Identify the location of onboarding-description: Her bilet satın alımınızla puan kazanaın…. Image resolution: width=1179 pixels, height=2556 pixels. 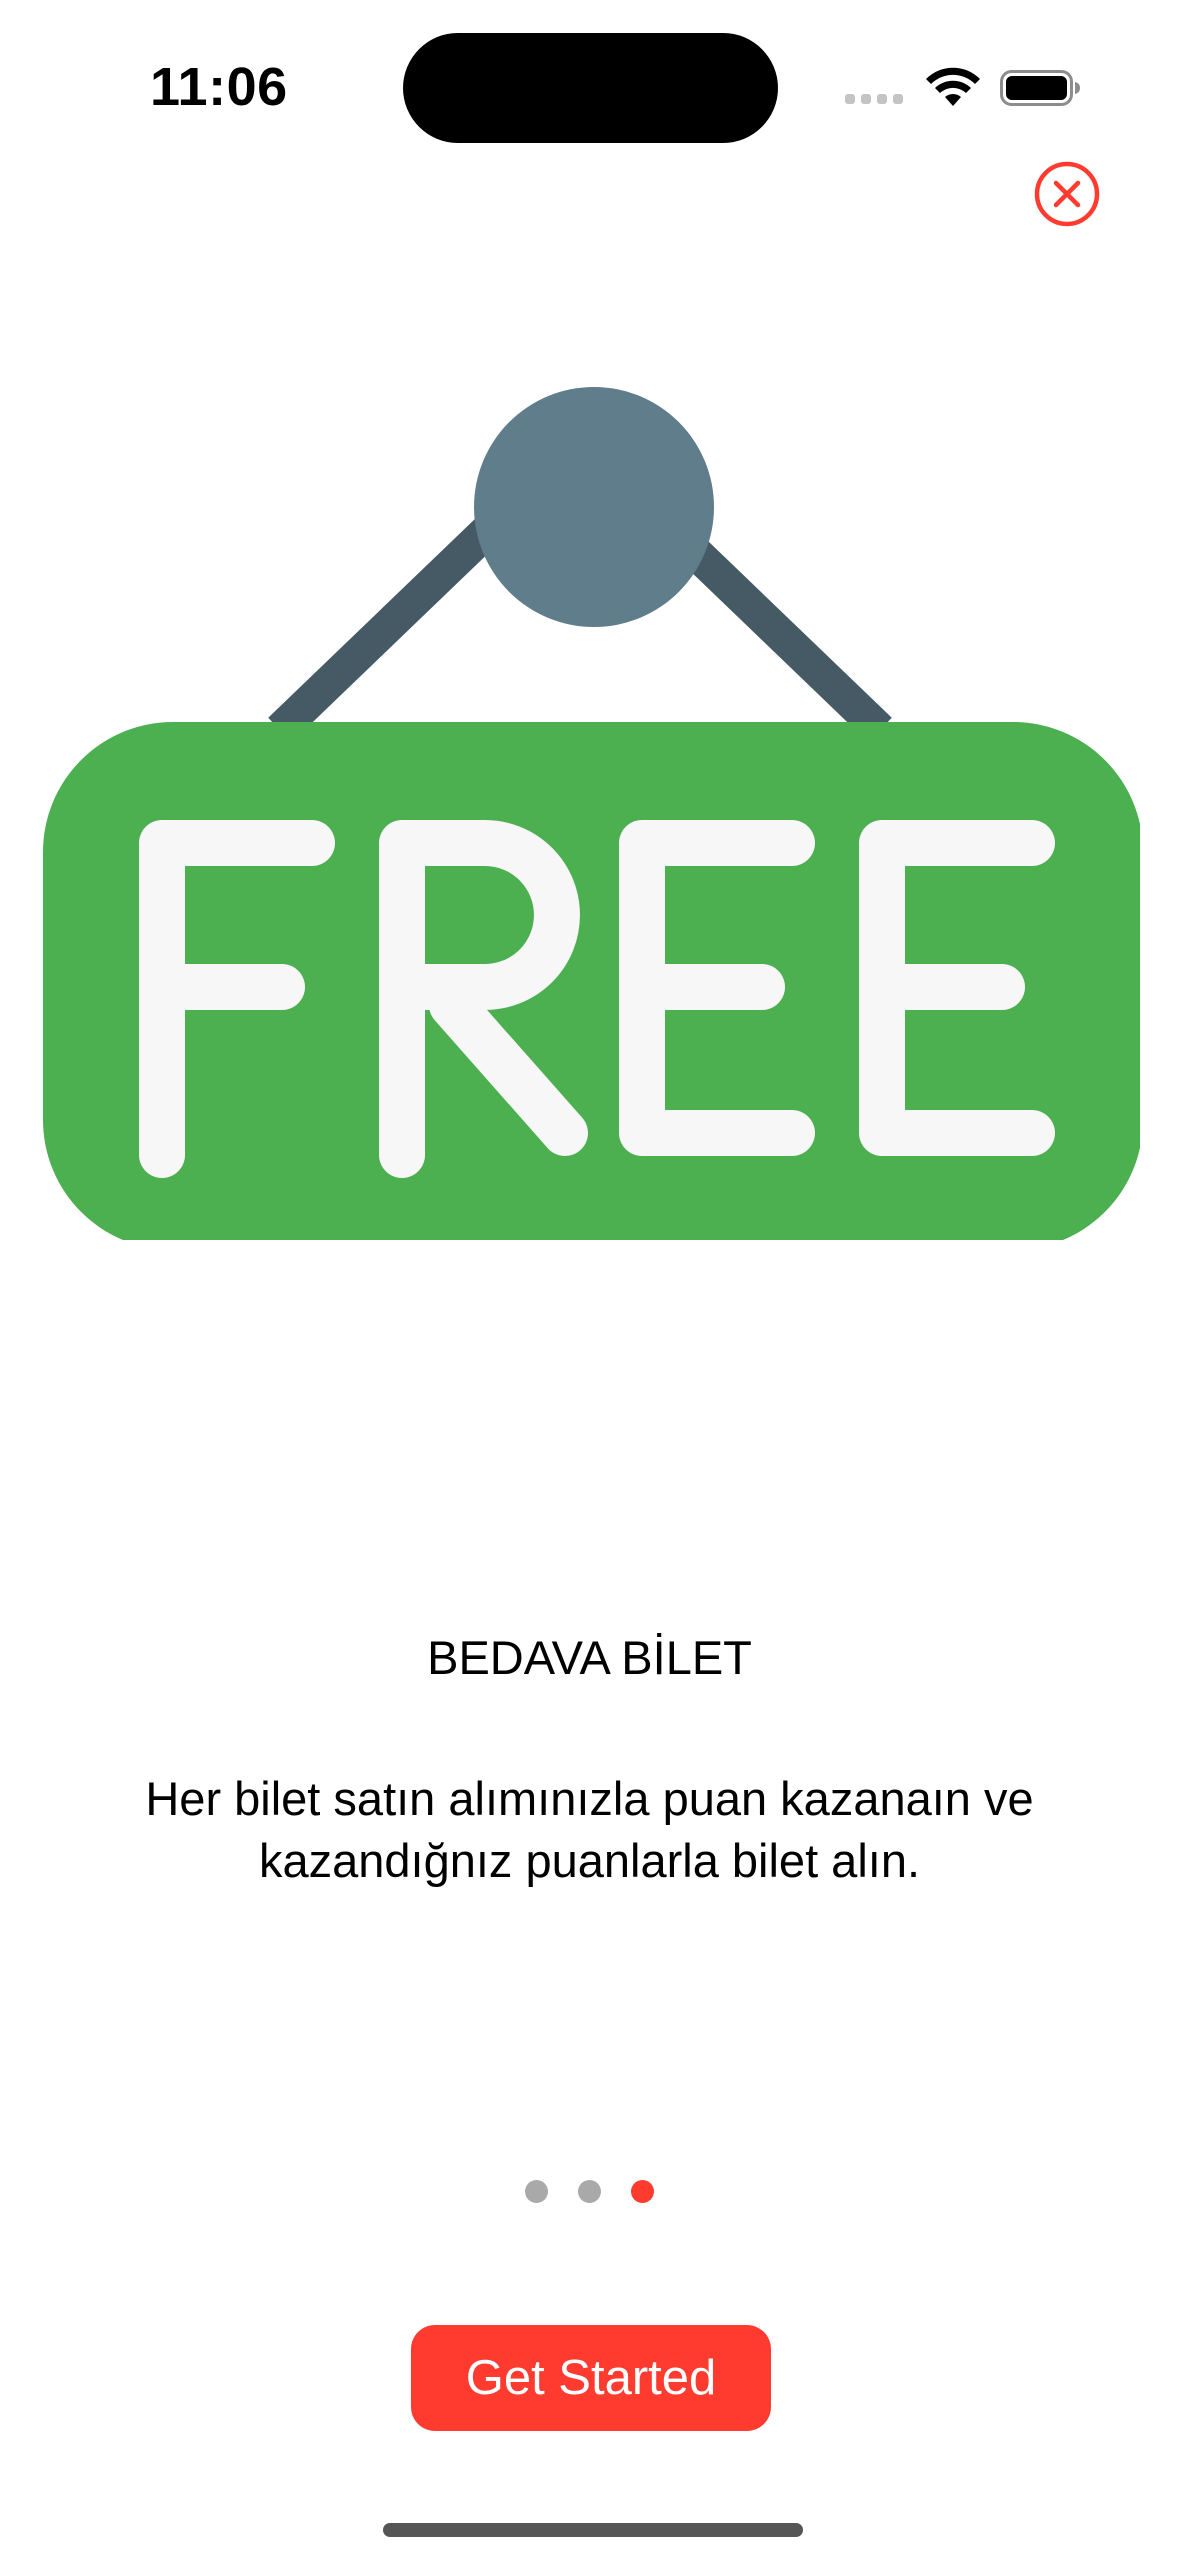
(589, 1829).